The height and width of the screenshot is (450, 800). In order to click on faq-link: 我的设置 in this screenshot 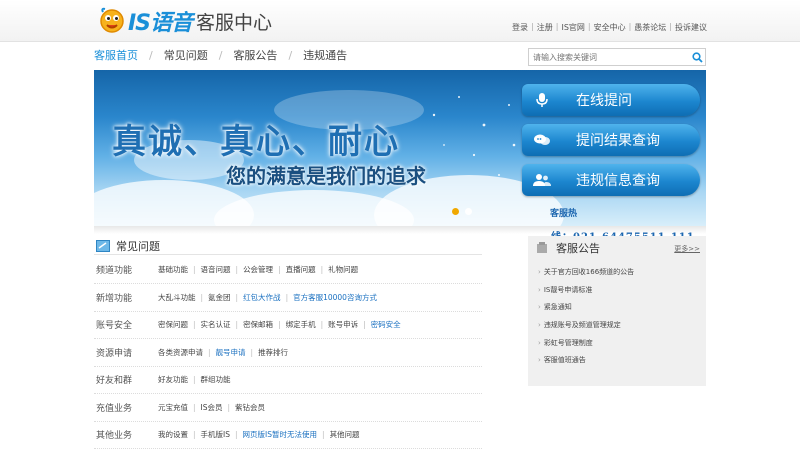, I will do `click(173, 434)`.